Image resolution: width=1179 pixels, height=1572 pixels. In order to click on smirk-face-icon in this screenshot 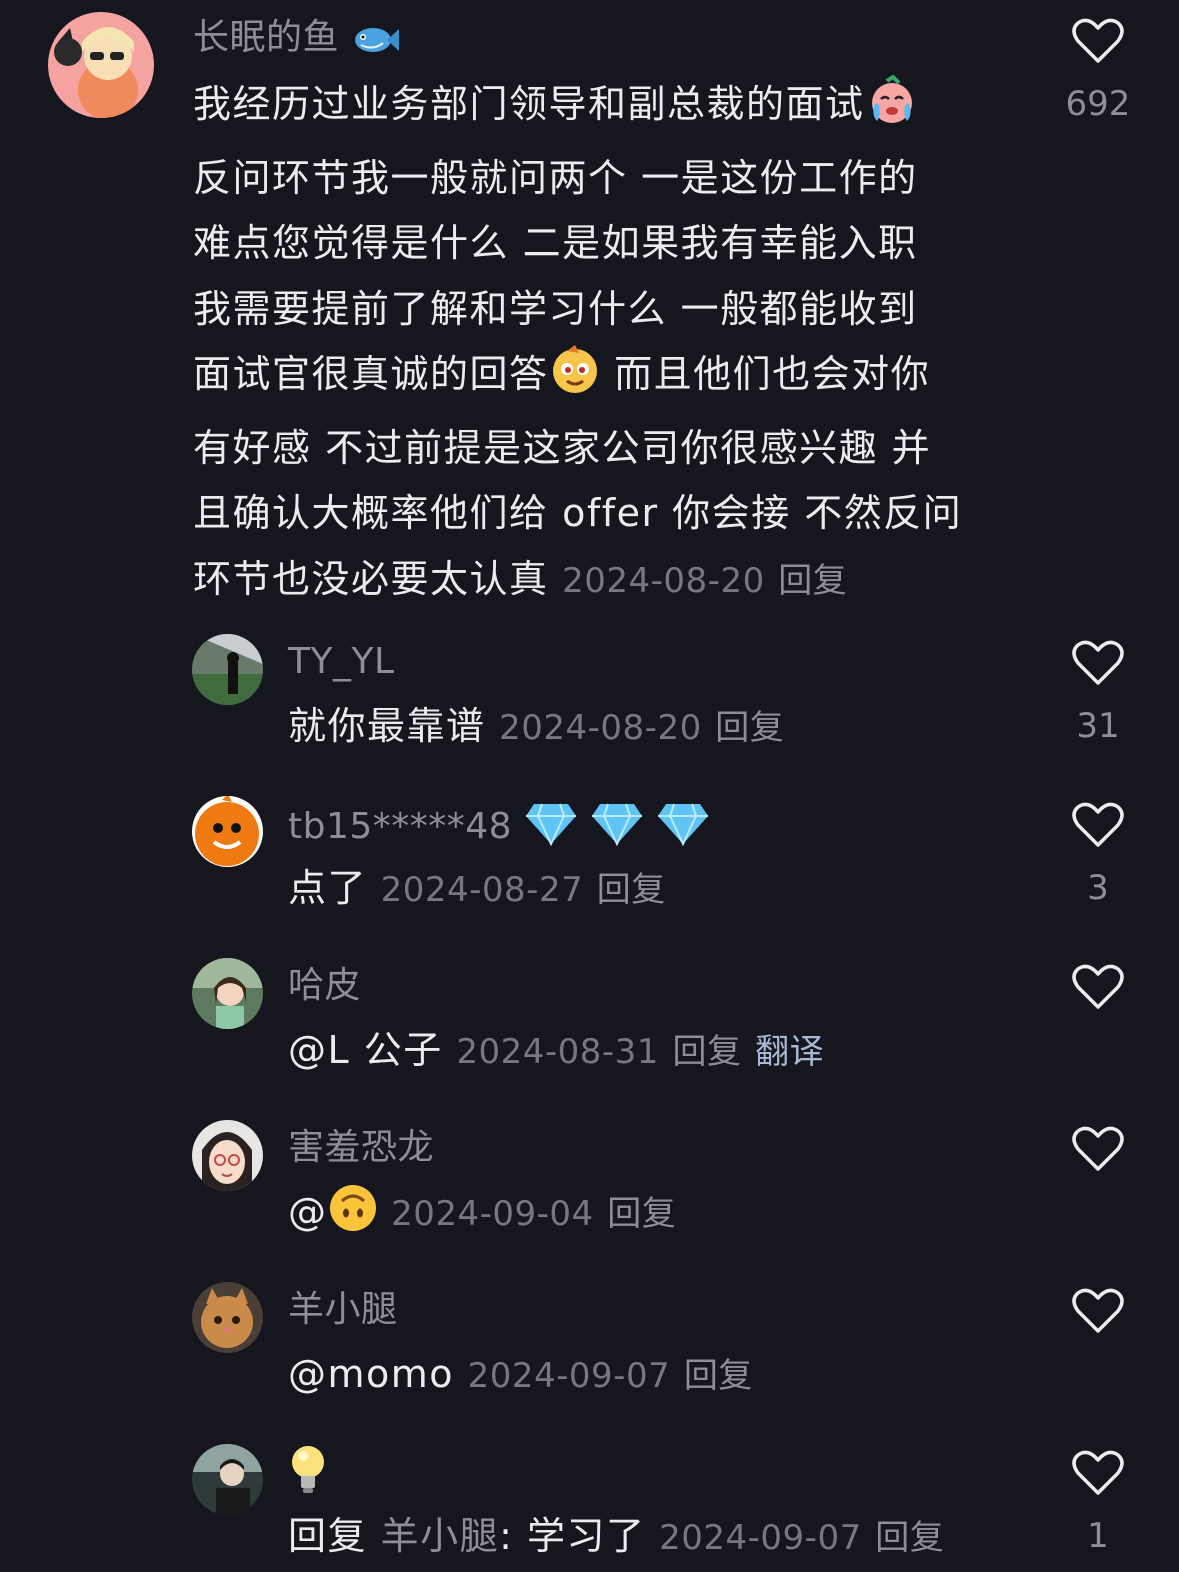, I will do `click(575, 379)`.